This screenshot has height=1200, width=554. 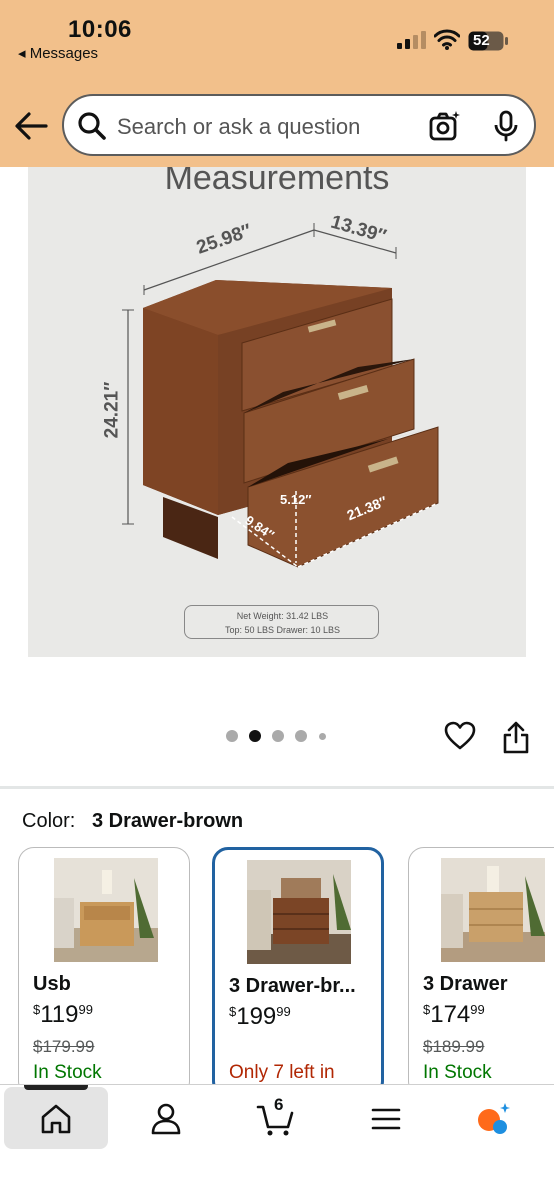 What do you see at coordinates (481, 966) in the screenshot?
I see `variant-card-3-drawer: 3 Drawer $17499 $189.99 In Stock` at bounding box center [481, 966].